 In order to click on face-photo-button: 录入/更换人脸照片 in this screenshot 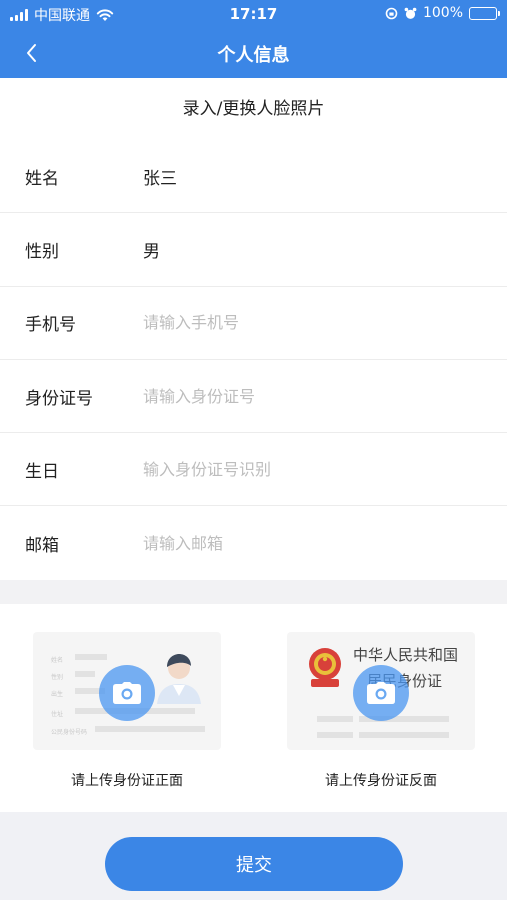, I will do `click(253, 109)`.